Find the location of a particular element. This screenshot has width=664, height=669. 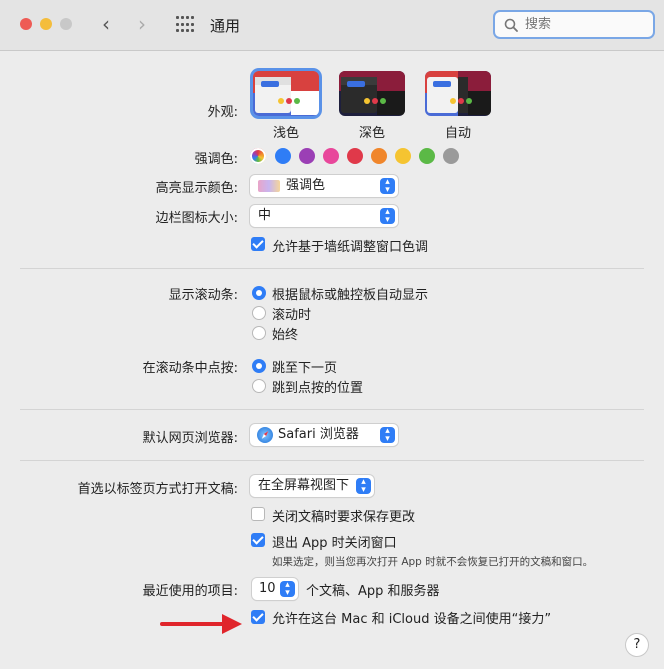

default-browser-popup: Safari 浏览器 ▴ ▾ is located at coordinates (324, 435).